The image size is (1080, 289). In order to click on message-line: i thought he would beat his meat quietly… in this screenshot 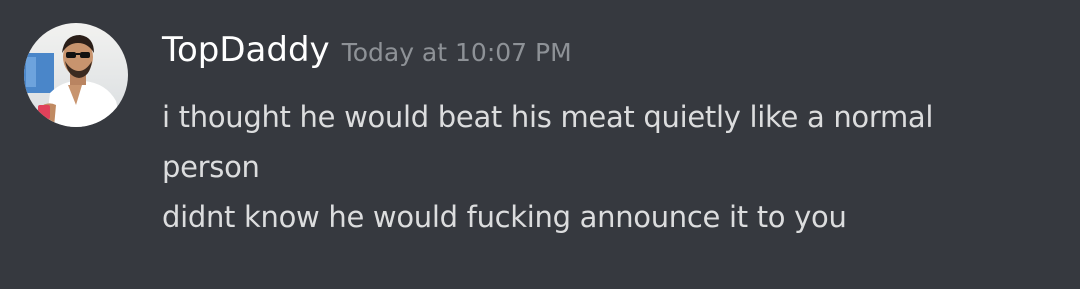, I will do `click(548, 117)`.